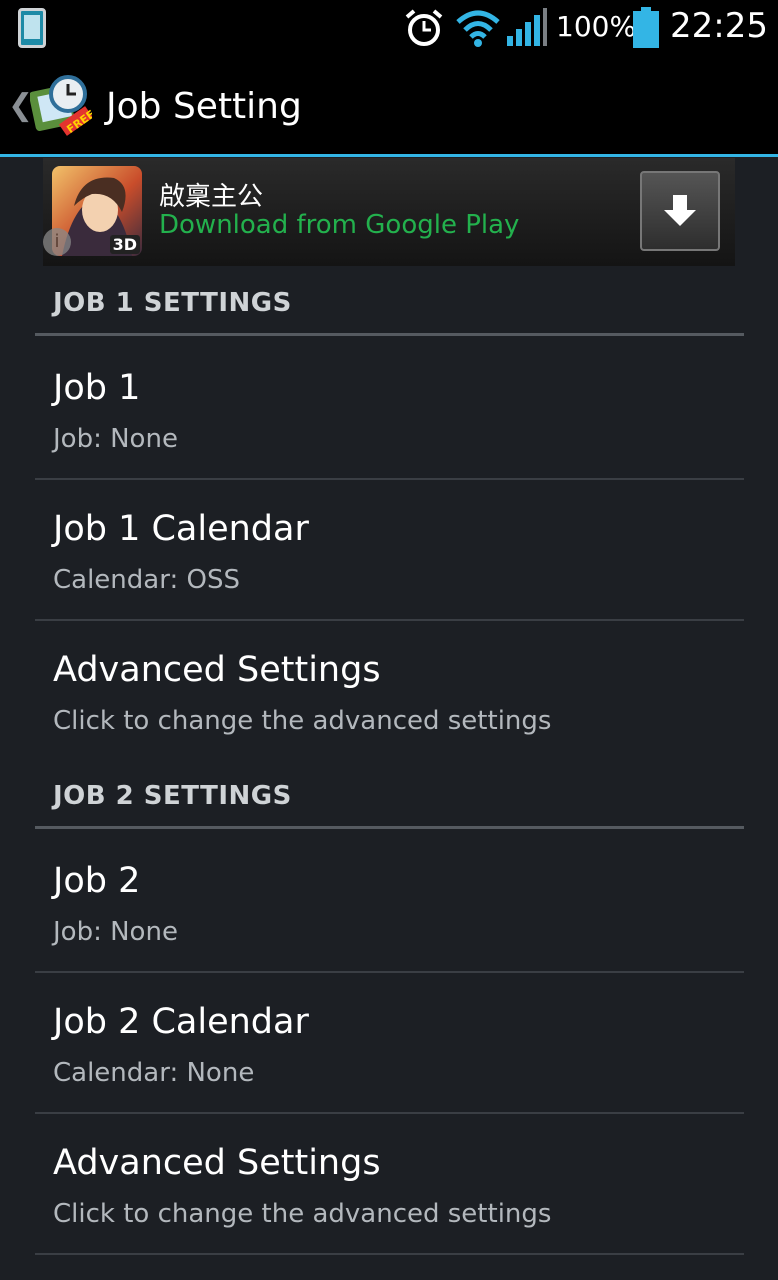 This screenshot has width=778, height=1280. What do you see at coordinates (389, 901) in the screenshot?
I see `pref-job-2: Job 2 Job: None` at bounding box center [389, 901].